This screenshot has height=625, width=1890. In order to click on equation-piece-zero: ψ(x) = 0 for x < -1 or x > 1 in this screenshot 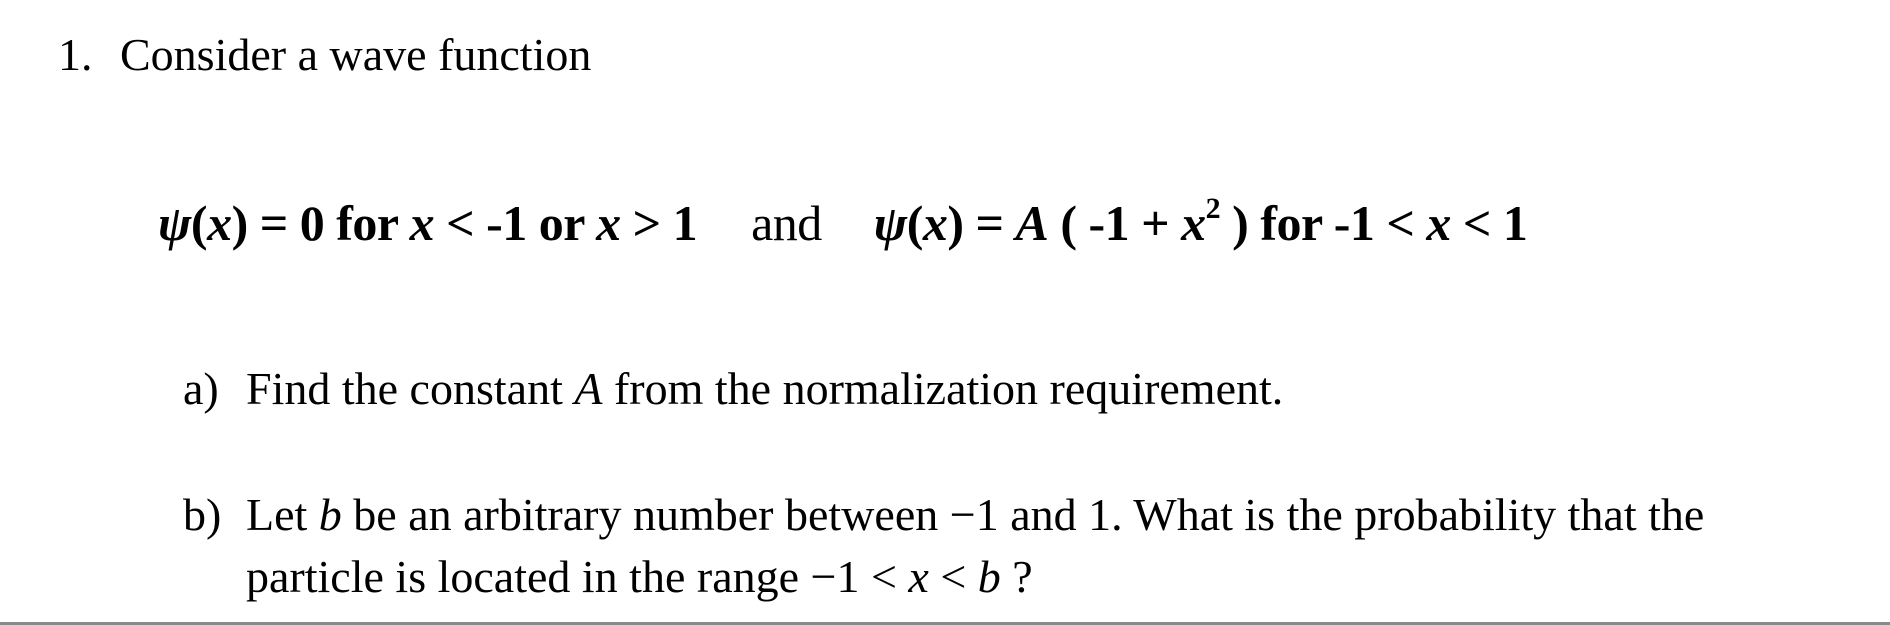, I will do `click(428, 223)`.